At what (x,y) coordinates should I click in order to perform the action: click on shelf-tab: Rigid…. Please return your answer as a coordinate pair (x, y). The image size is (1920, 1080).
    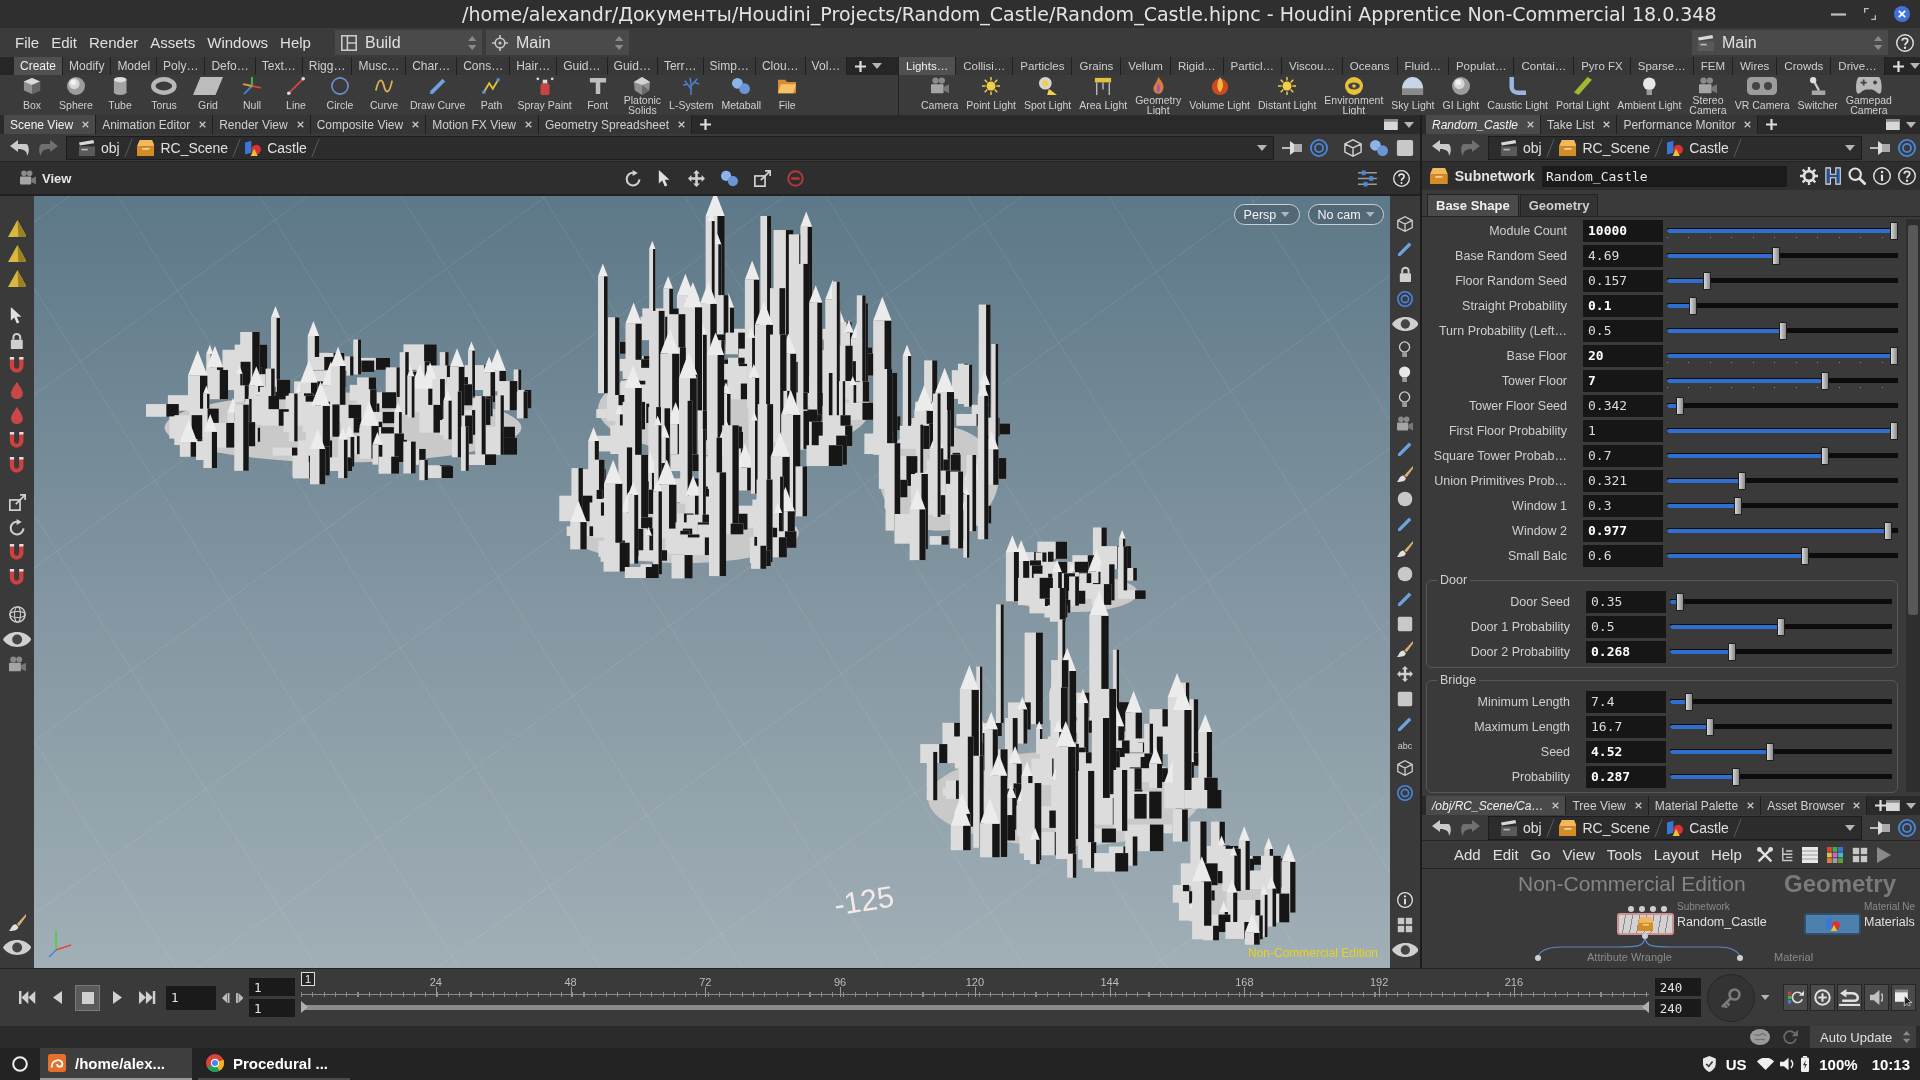
    Looking at the image, I should click on (1197, 66).